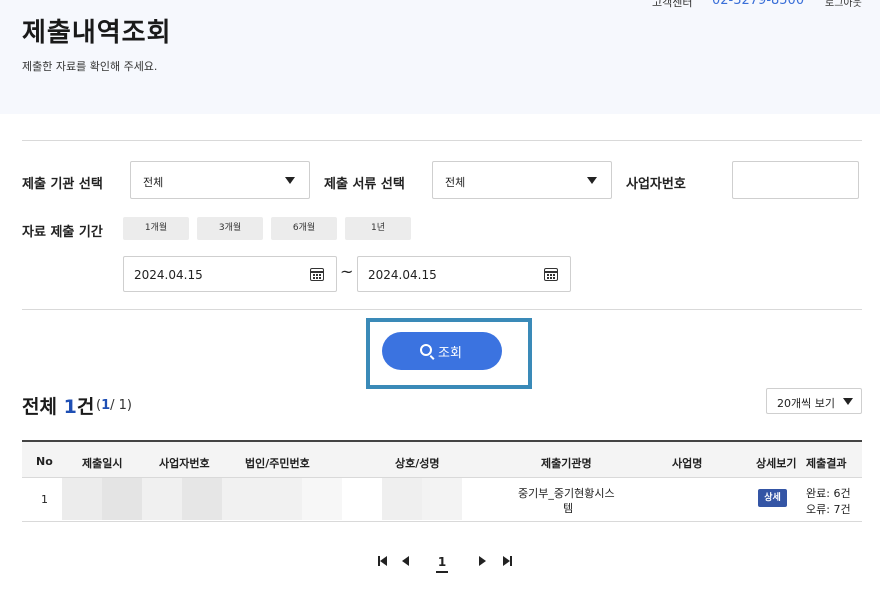 The image size is (880, 592). Describe the element at coordinates (230, 274) in the screenshot. I see `date-from-input: 2024.04.15` at that location.